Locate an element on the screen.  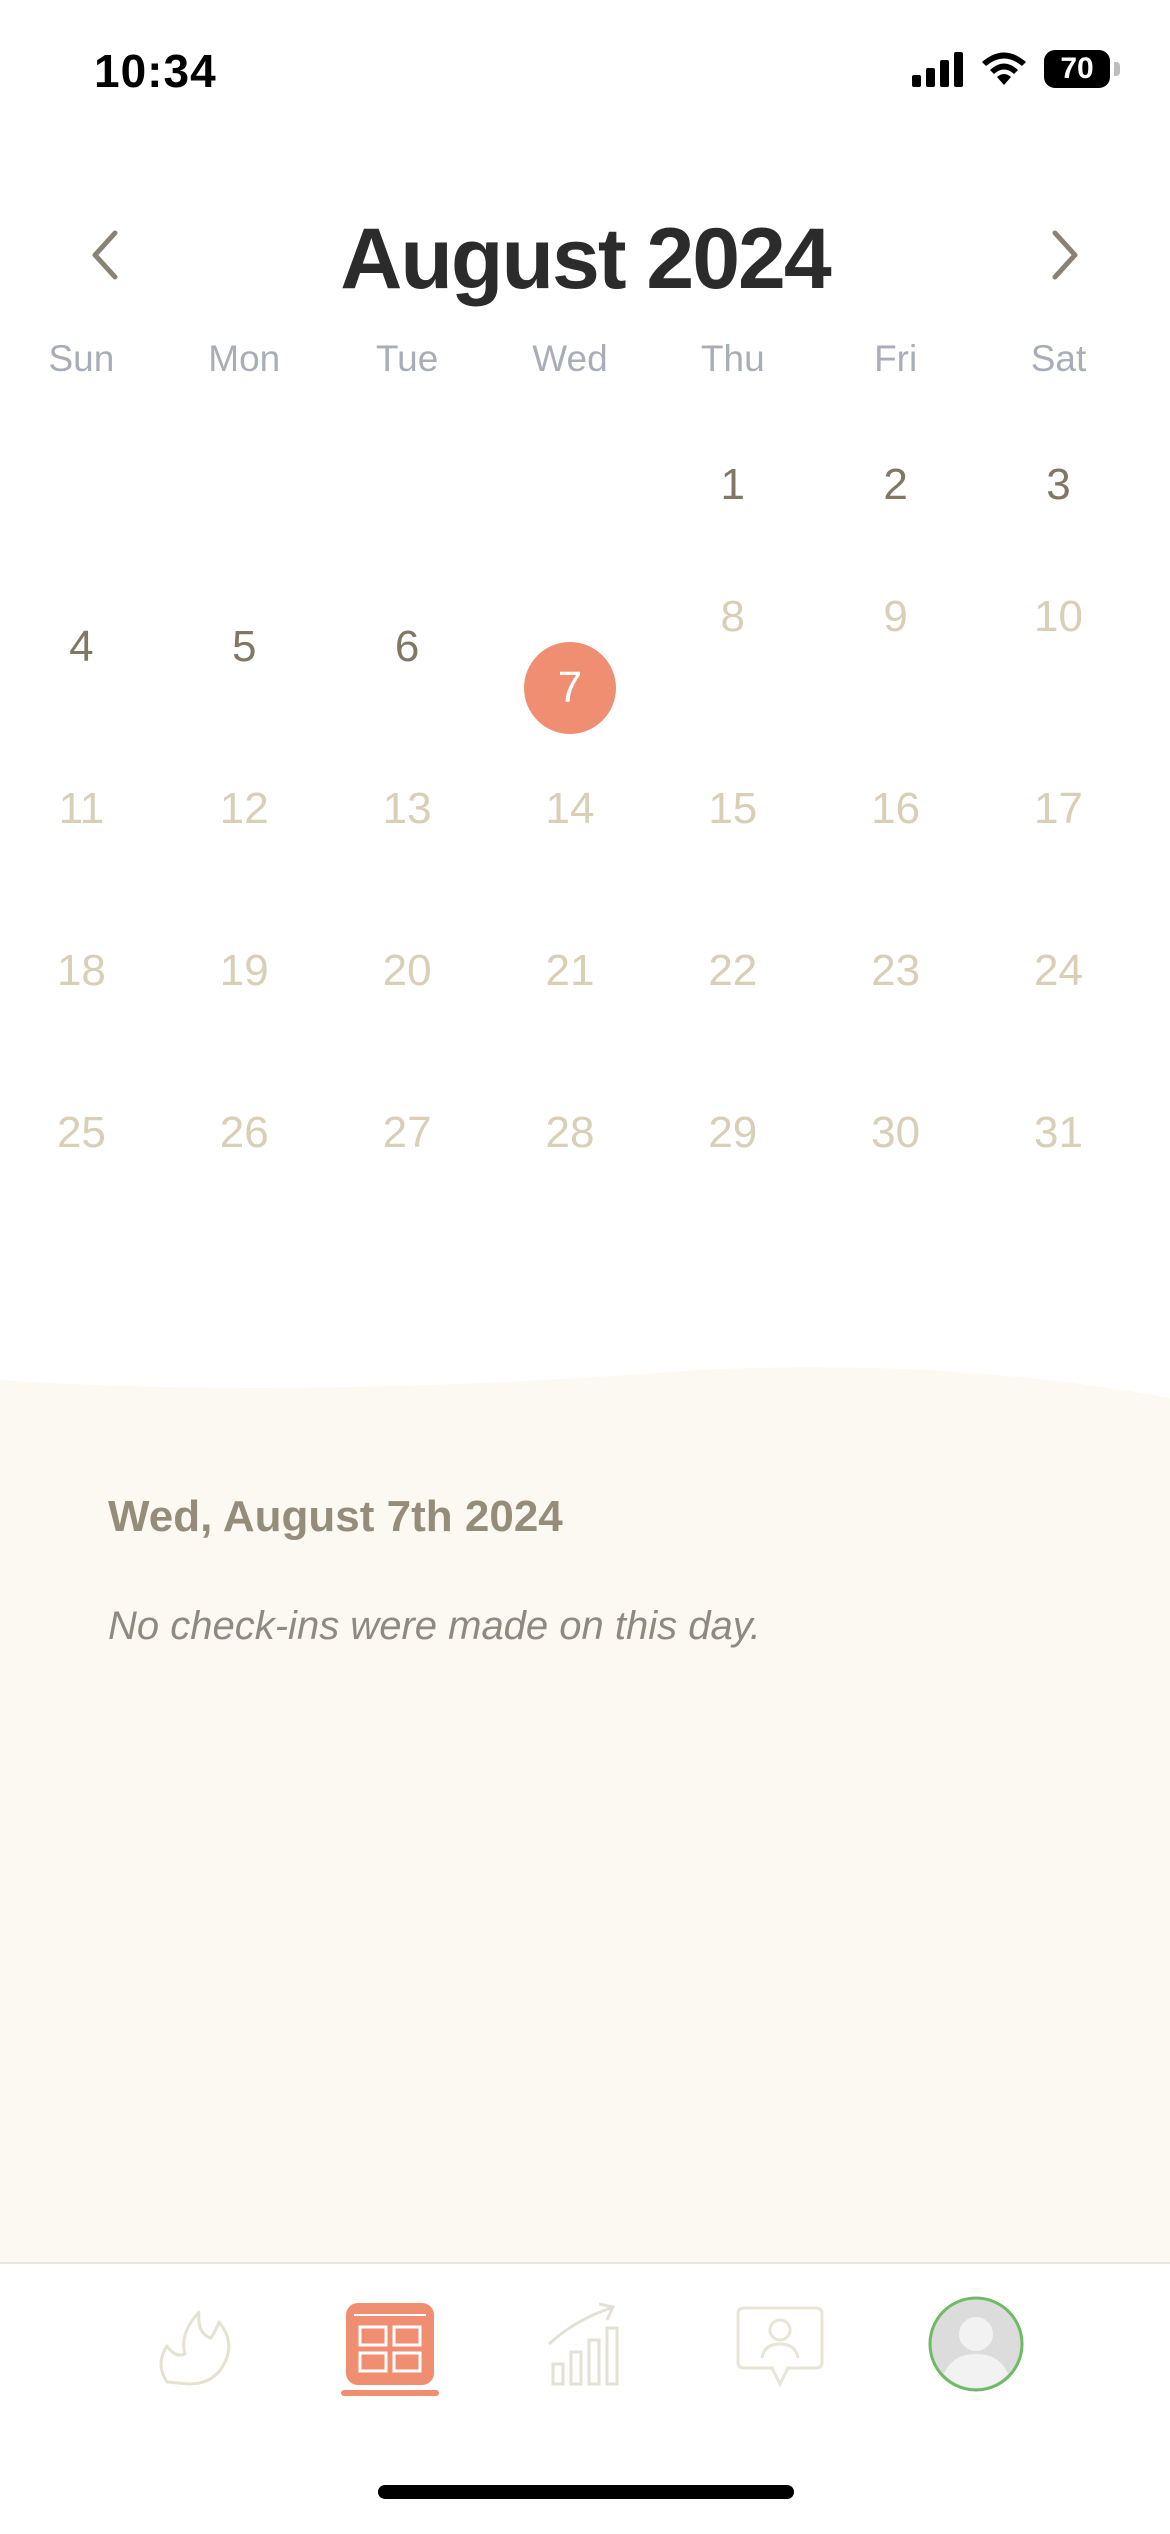
chevron-right-icon is located at coordinates (1065, 255).